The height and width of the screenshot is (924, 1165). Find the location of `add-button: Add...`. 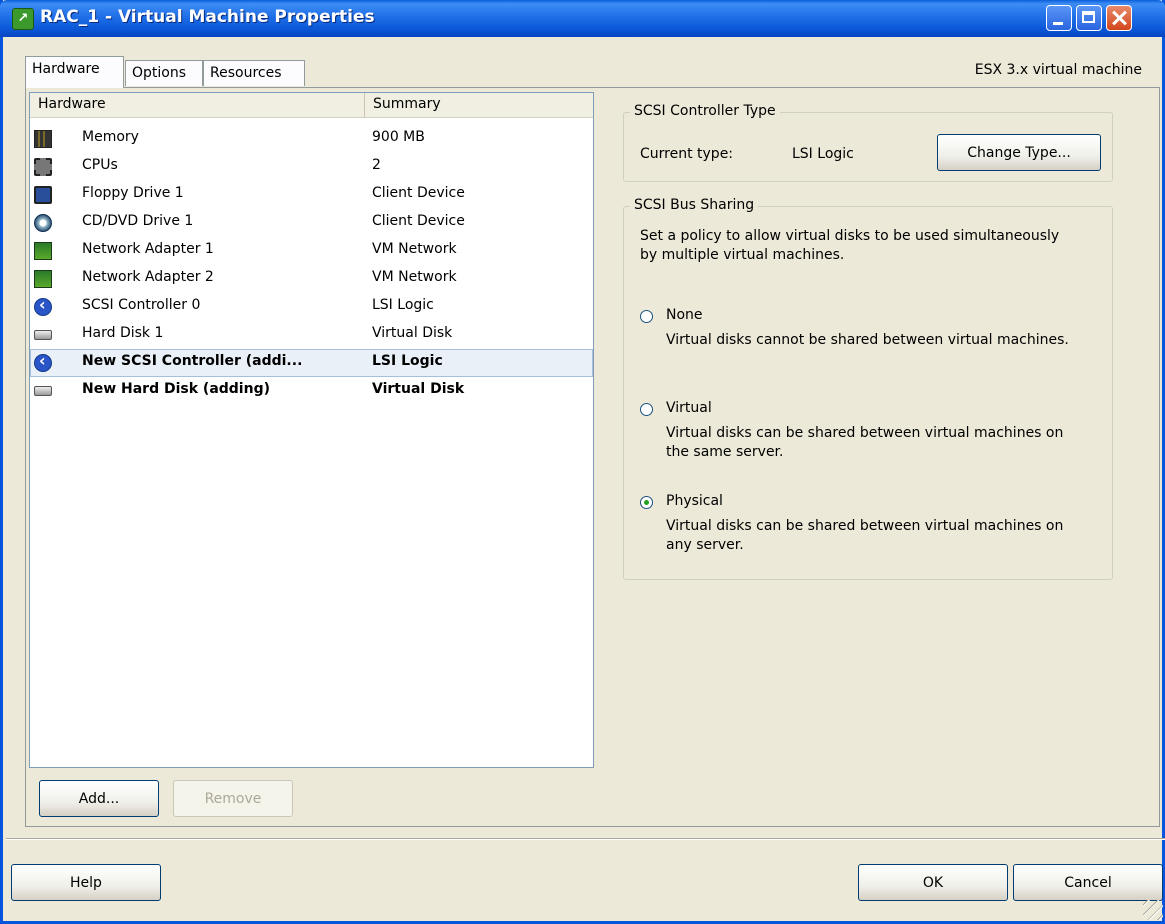

add-button: Add... is located at coordinates (99, 798).